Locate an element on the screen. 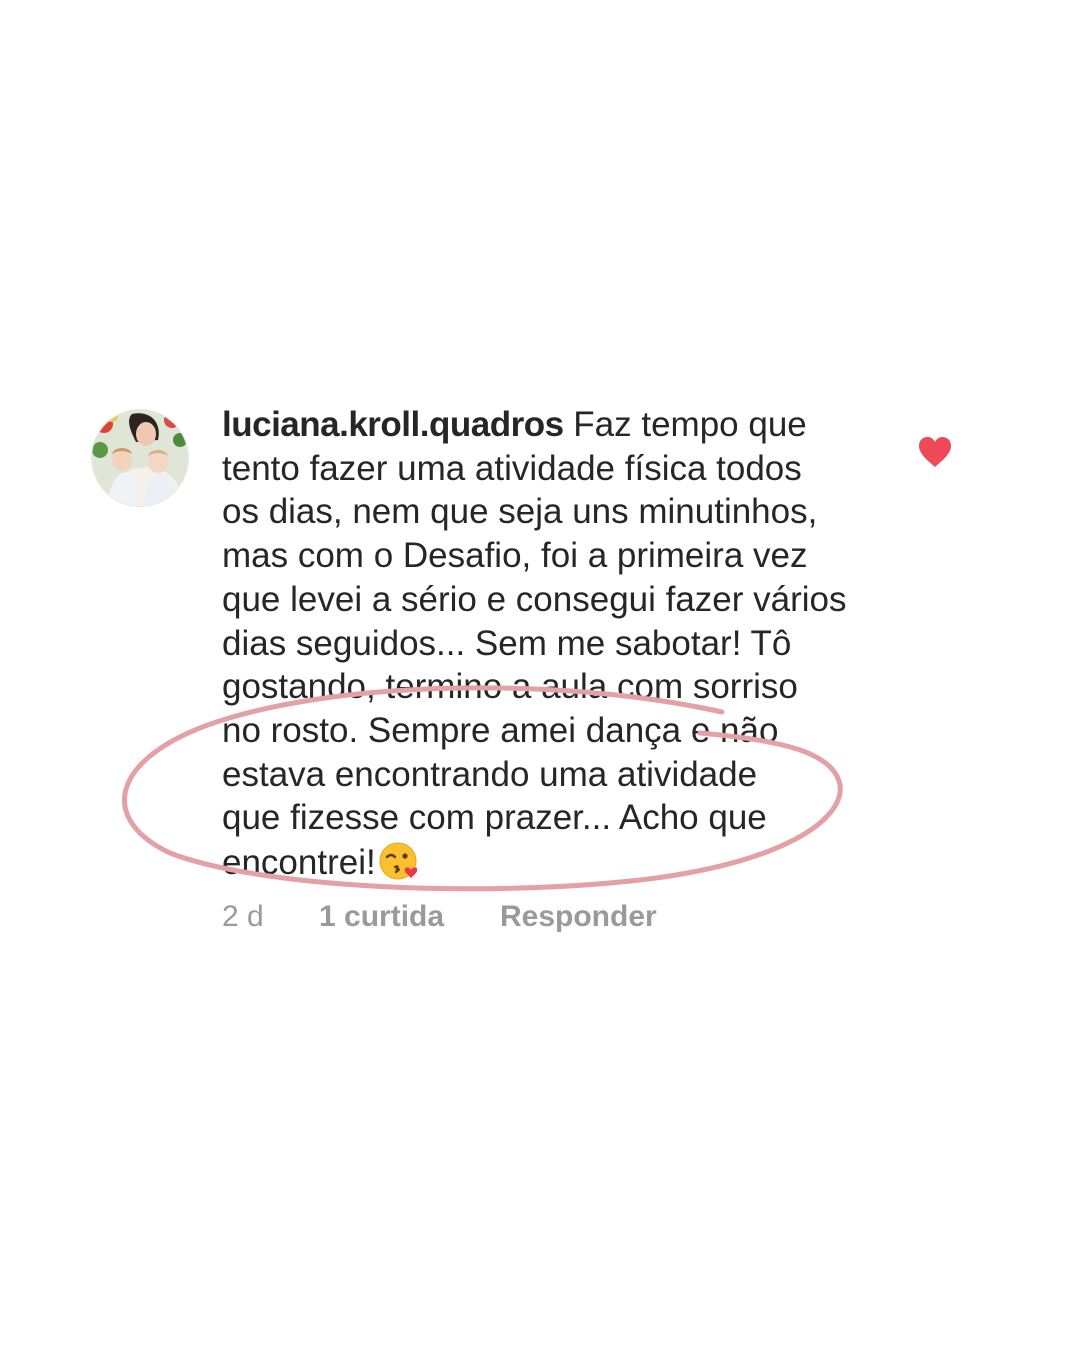 The height and width of the screenshot is (1350, 1080). username-link: luciana.kroll.quadros is located at coordinates (393, 424).